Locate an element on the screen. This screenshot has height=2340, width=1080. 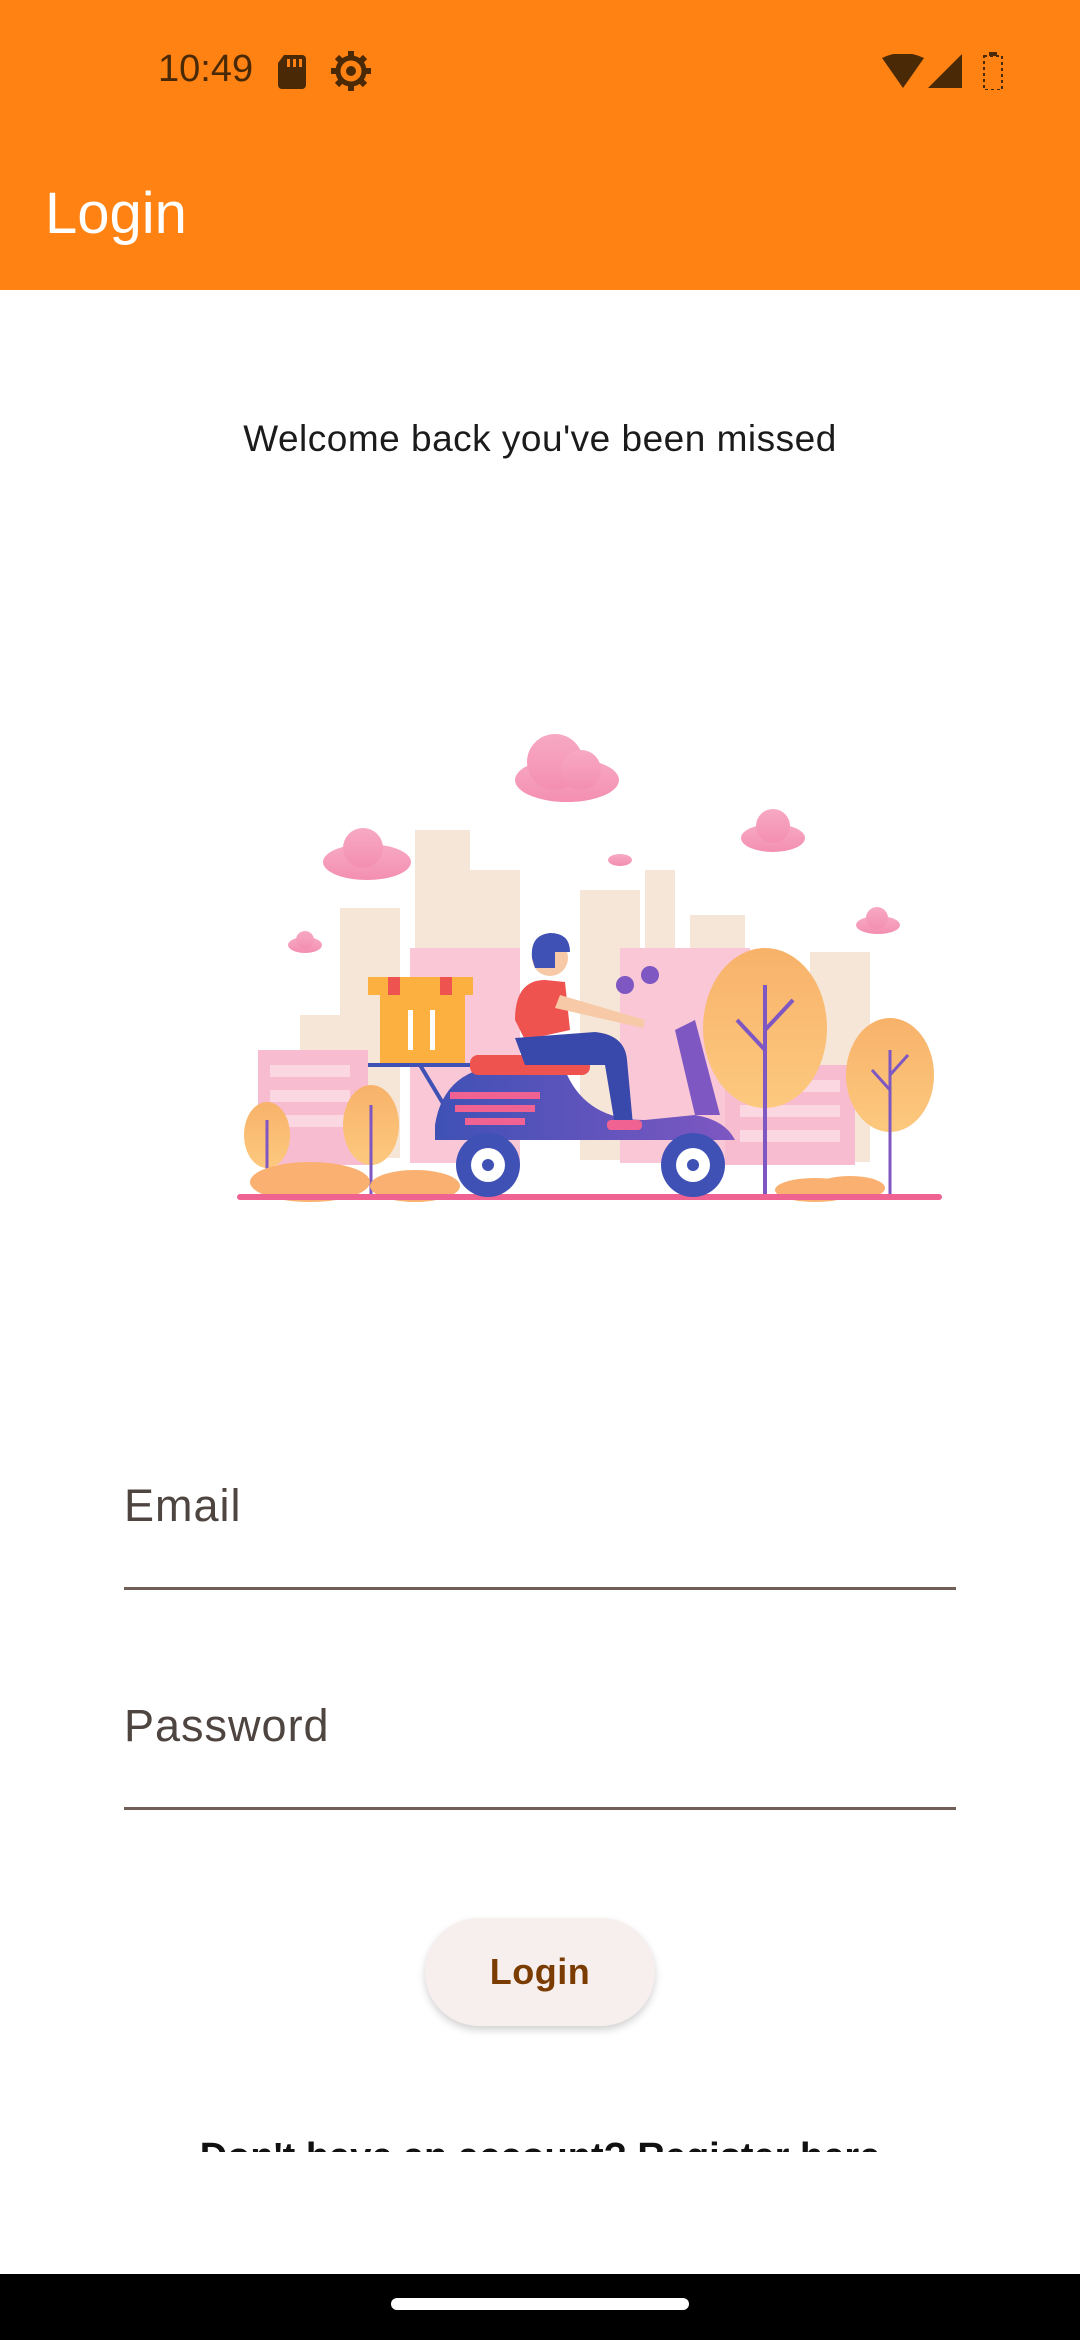
password-label: Password is located at coordinates (227, 1725).